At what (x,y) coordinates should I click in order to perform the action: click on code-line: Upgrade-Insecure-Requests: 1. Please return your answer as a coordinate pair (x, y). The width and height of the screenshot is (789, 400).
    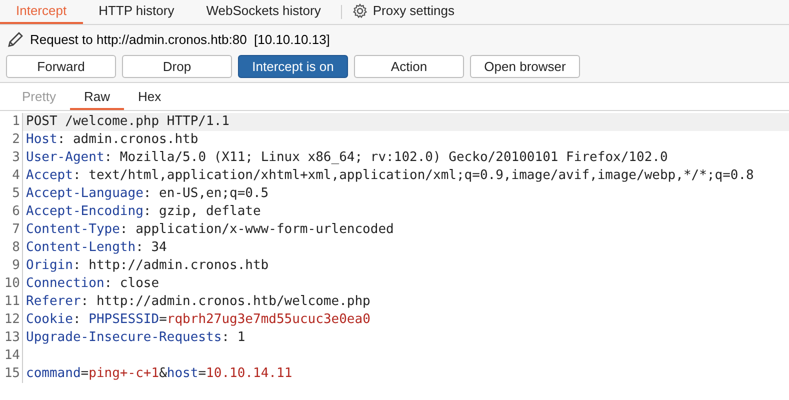
    Looking at the image, I should click on (405, 338).